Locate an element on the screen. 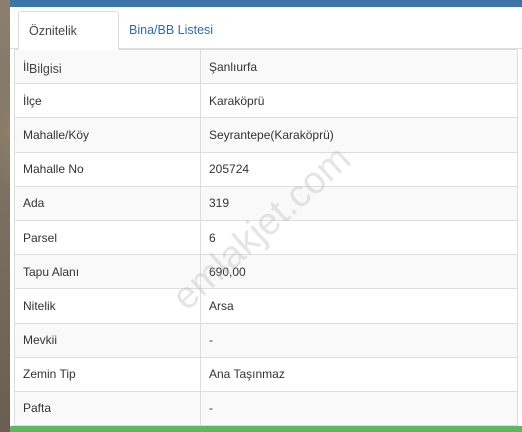 This screenshot has width=522, height=432. row-label: İlçe is located at coordinates (107, 101).